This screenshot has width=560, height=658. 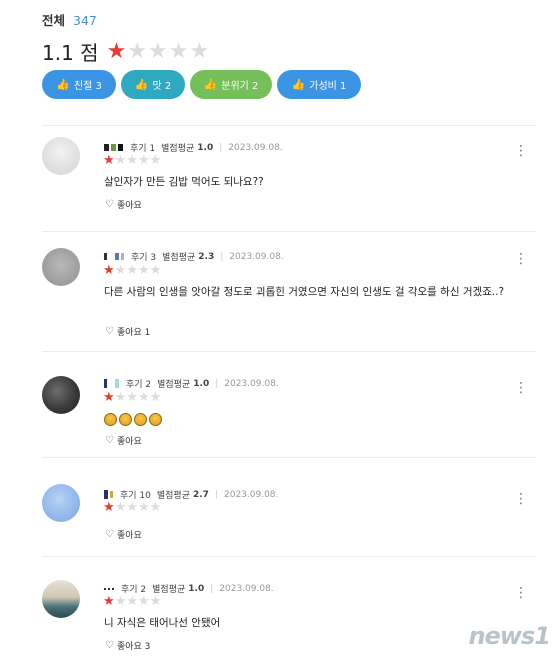 What do you see at coordinates (206, 256) in the screenshot?
I see `average-value: 2.3` at bounding box center [206, 256].